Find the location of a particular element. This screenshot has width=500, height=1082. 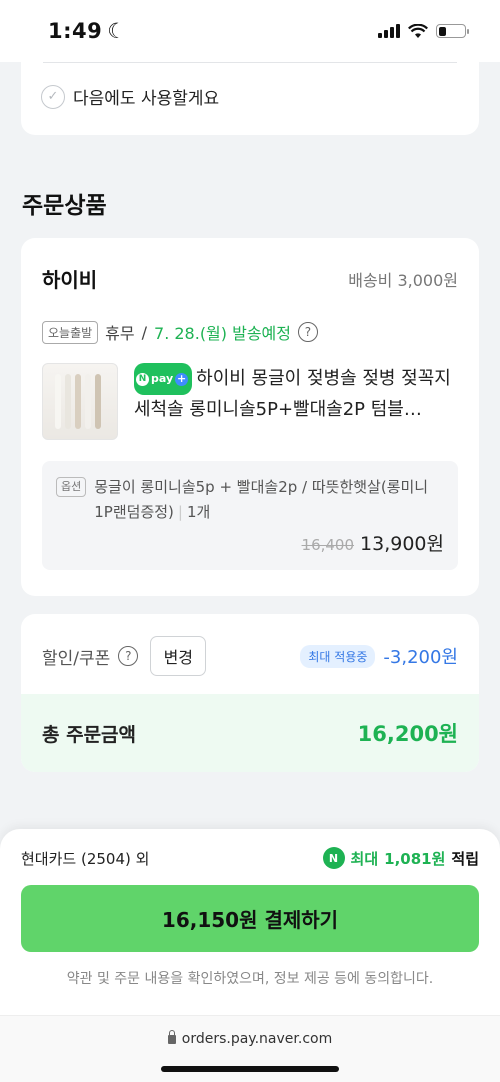

discount-amount: -3,200원 is located at coordinates (420, 657).